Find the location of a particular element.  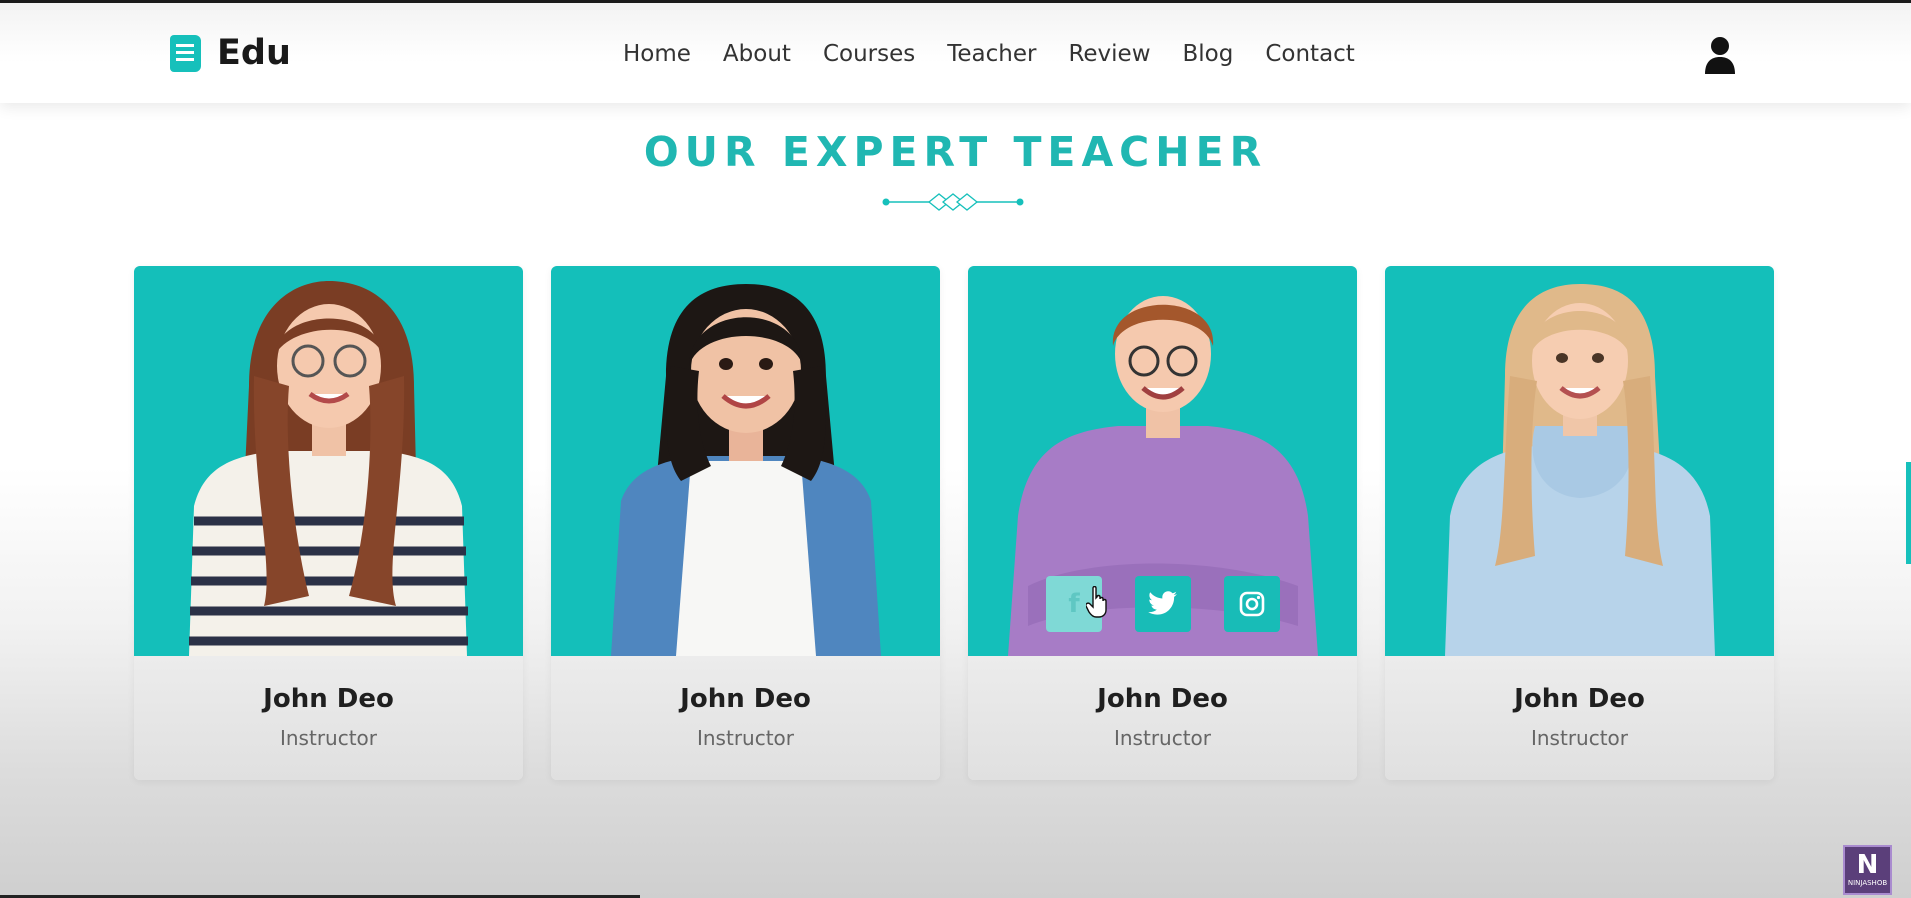

teacher-photo: f is located at coordinates (1162, 461).